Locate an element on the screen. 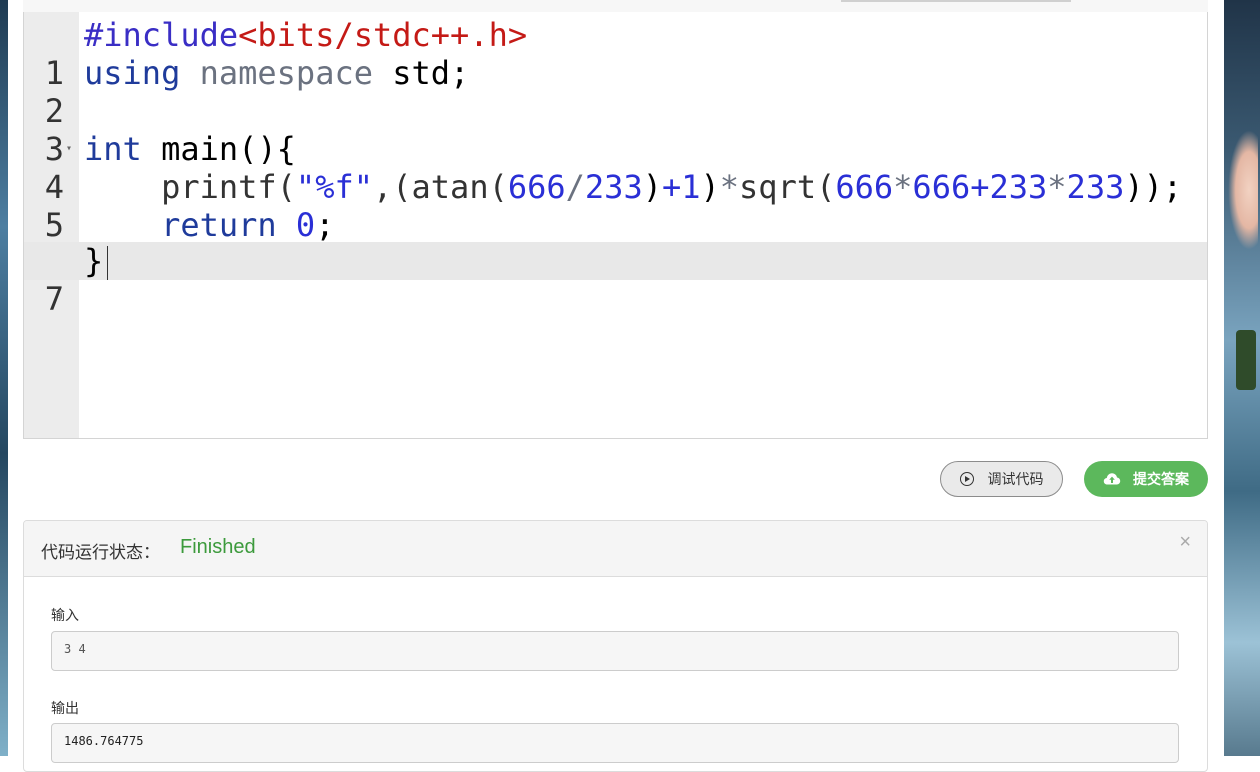 Image resolution: width=1260 pixels, height=772 pixels. submit-answer-label: 提交答案 is located at coordinates (1161, 479).